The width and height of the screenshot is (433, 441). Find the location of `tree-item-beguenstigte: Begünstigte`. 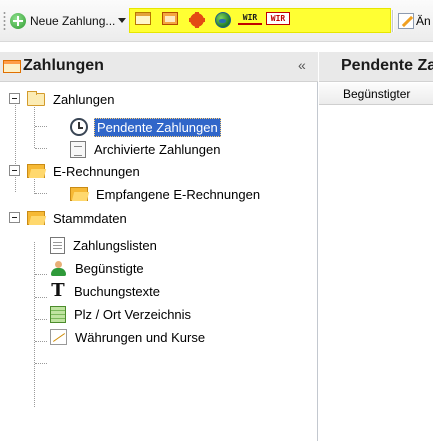

tree-item-beguenstigte: Begünstigte is located at coordinates (98, 268).